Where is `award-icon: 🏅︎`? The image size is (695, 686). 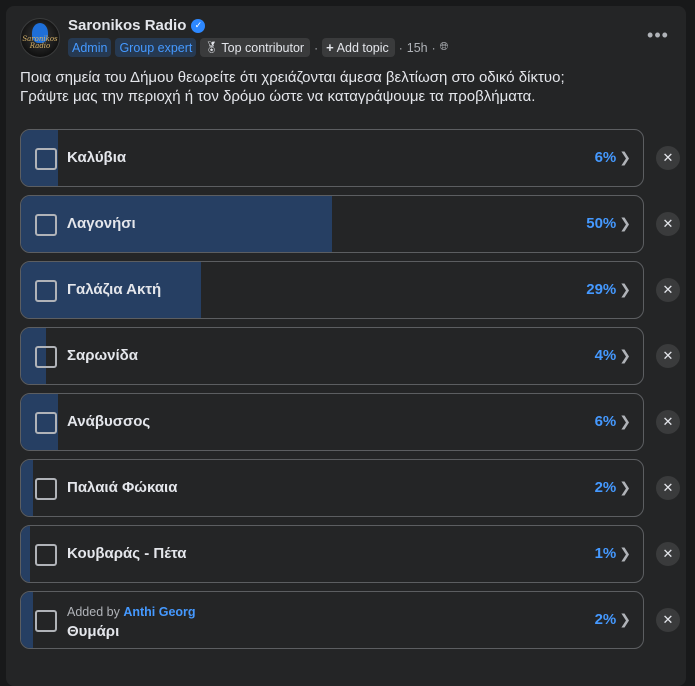
award-icon: 🏅︎ is located at coordinates (211, 48).